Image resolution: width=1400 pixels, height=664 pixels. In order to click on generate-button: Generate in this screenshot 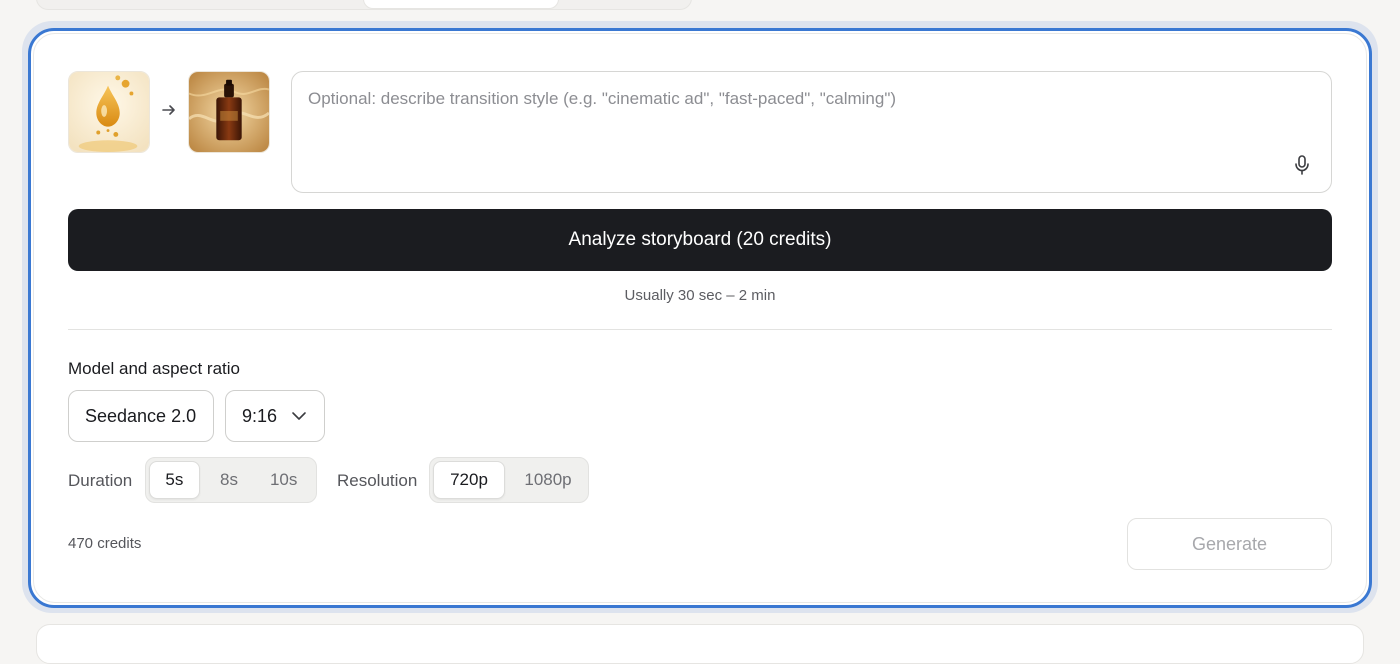, I will do `click(1229, 544)`.